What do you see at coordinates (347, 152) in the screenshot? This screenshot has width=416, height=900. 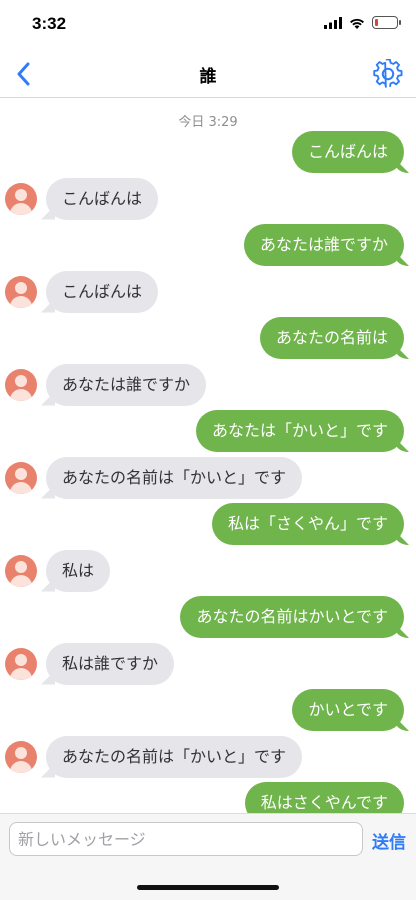 I see `outgoing-message-bubble: こんばんは` at bounding box center [347, 152].